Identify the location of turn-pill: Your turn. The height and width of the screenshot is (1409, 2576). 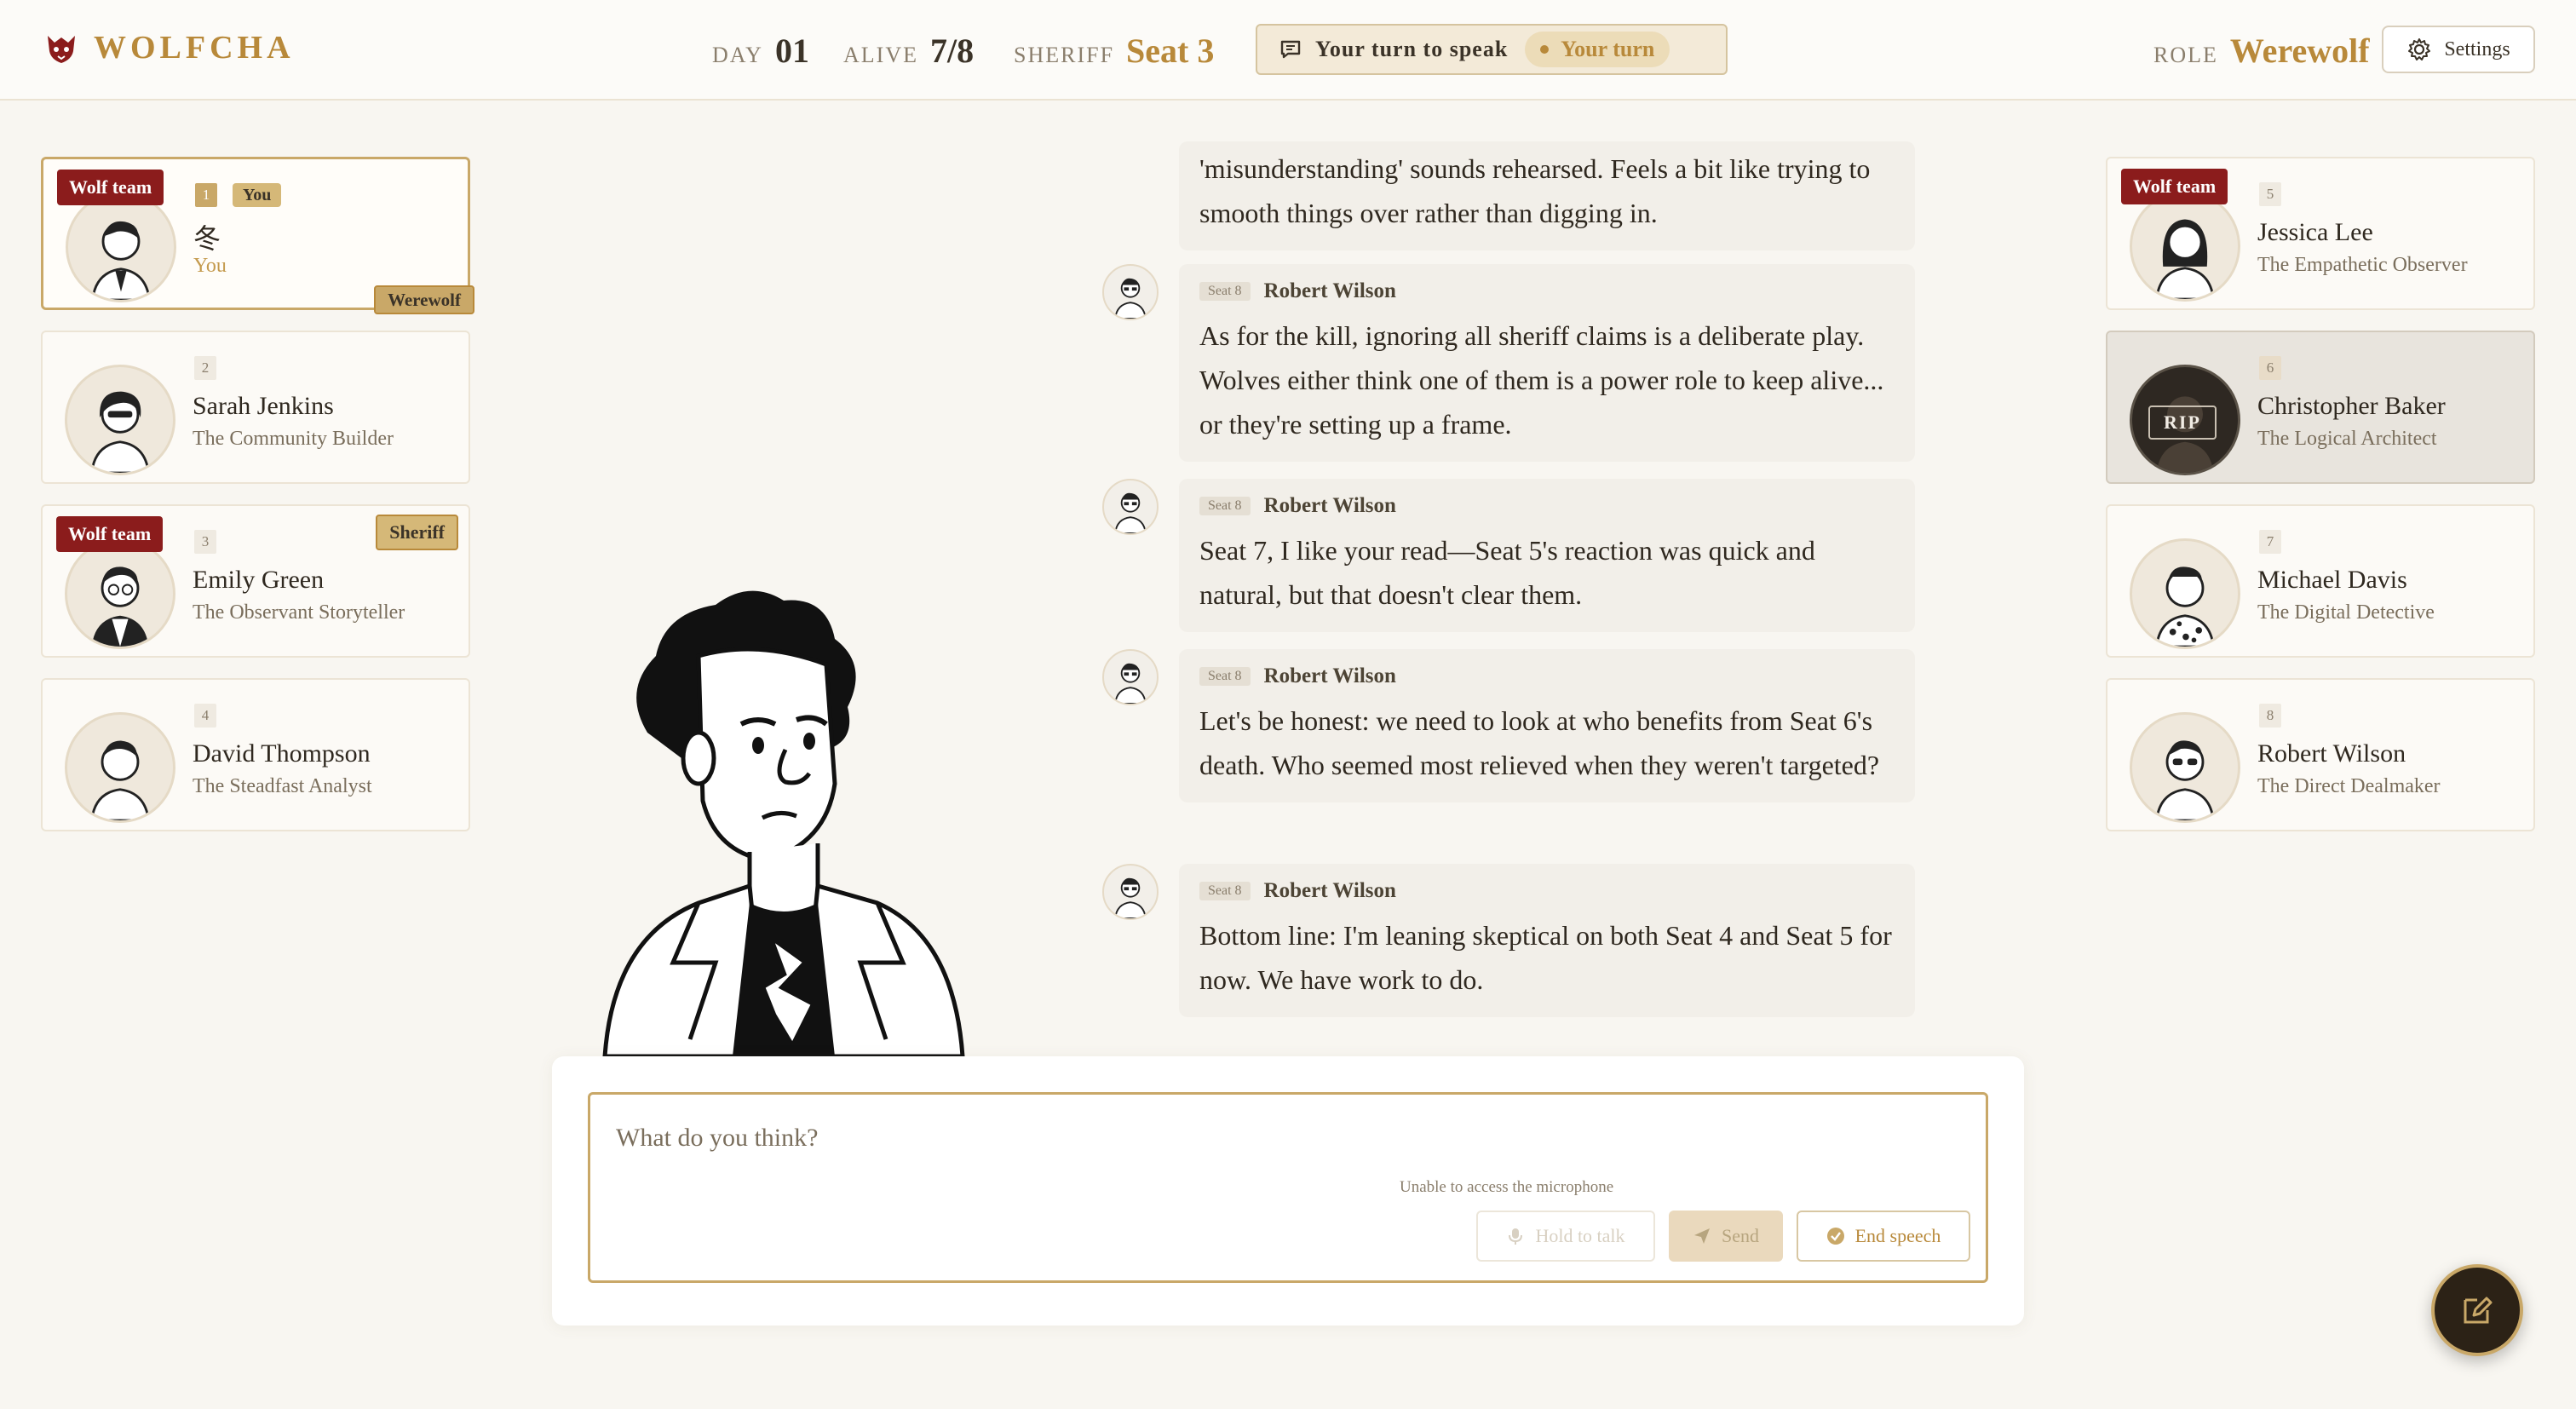
(1598, 49).